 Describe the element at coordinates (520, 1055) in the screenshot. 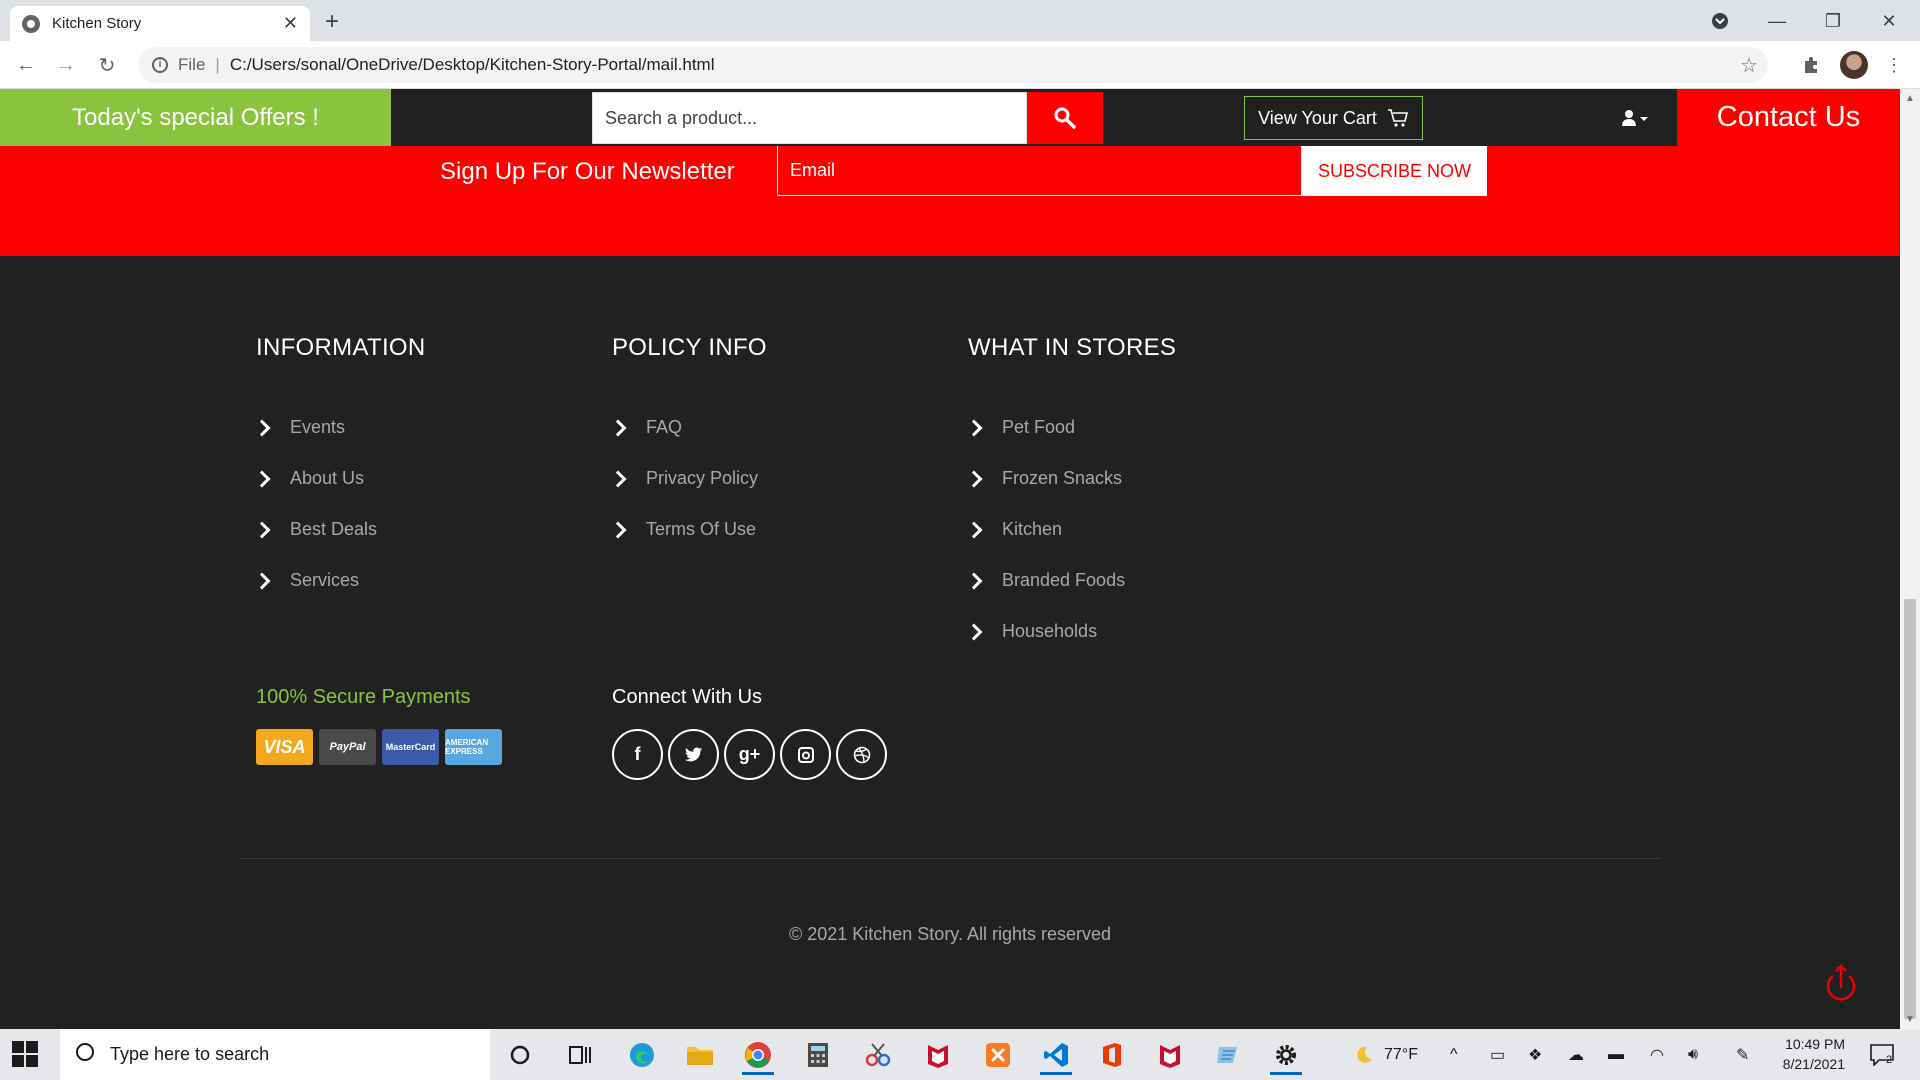

I see `cortana-icon` at that location.